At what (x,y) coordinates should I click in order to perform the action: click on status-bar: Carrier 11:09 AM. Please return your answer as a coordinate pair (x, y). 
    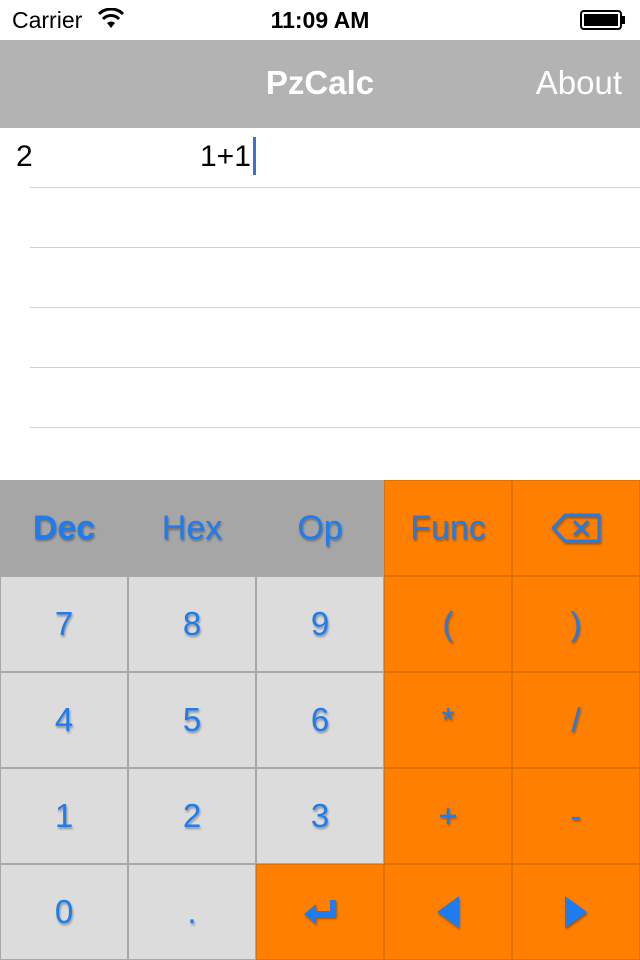
    Looking at the image, I should click on (320, 20).